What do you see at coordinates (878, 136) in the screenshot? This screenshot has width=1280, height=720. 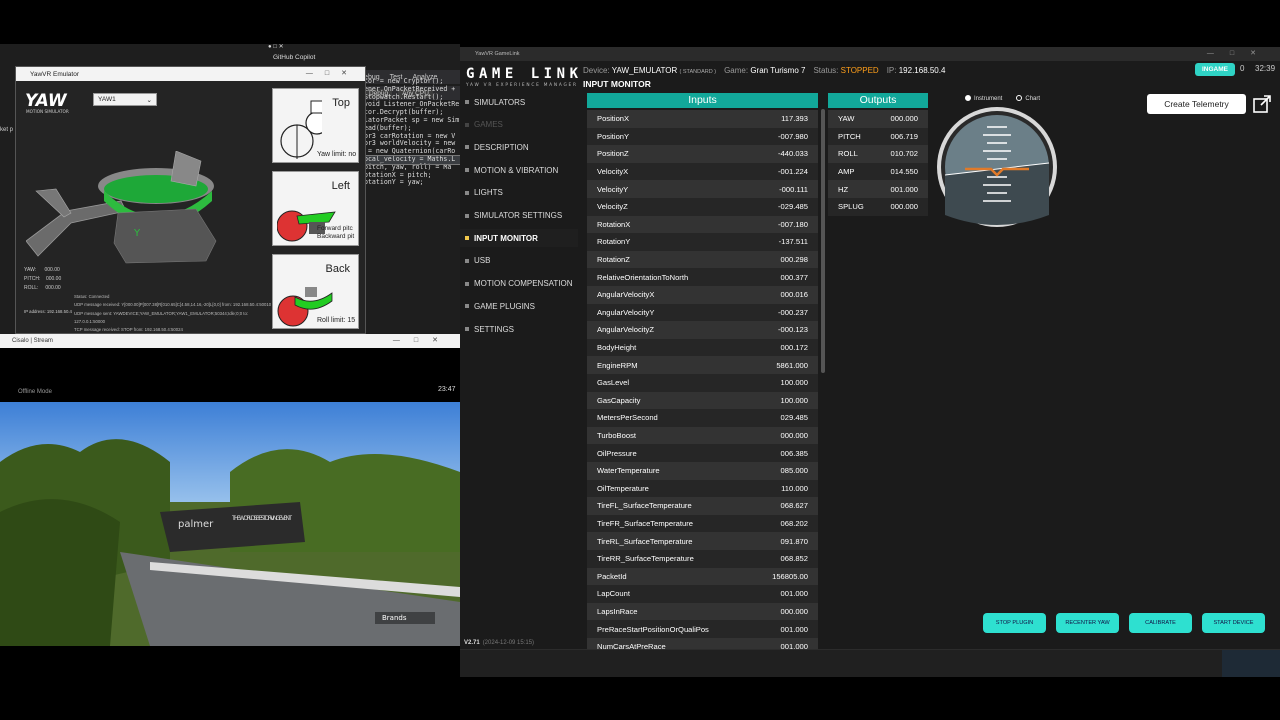 I see `table-row: PITCH 006.719` at bounding box center [878, 136].